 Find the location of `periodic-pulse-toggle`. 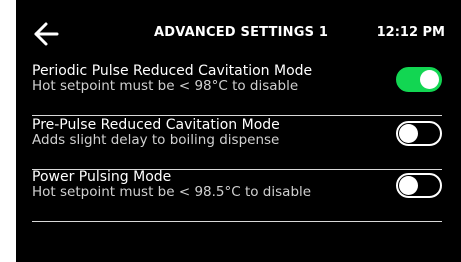

periodic-pulse-toggle is located at coordinates (419, 79).